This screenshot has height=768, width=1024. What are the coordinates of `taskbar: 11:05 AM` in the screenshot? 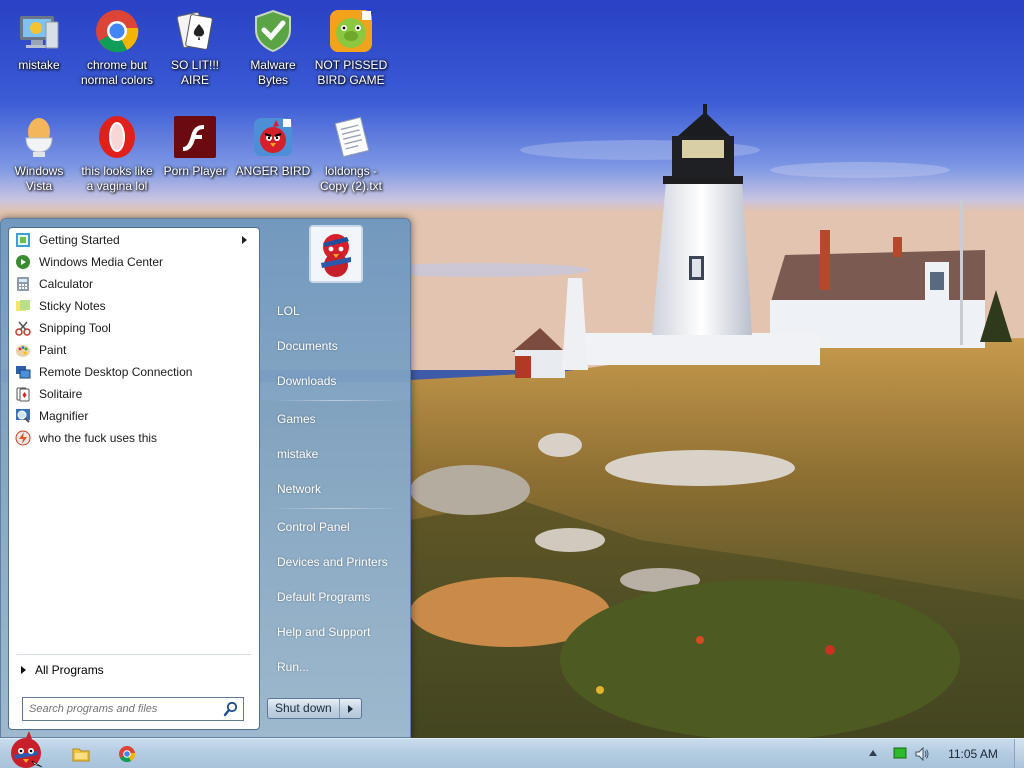 It's located at (512, 749).